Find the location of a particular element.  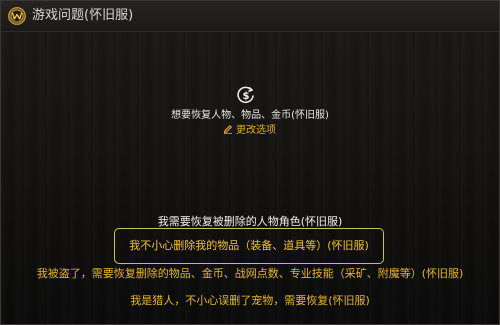

option-restore-deleted-items: 我不小心删除我的物品（装备、道具等）(怀旧服) is located at coordinates (249, 246).